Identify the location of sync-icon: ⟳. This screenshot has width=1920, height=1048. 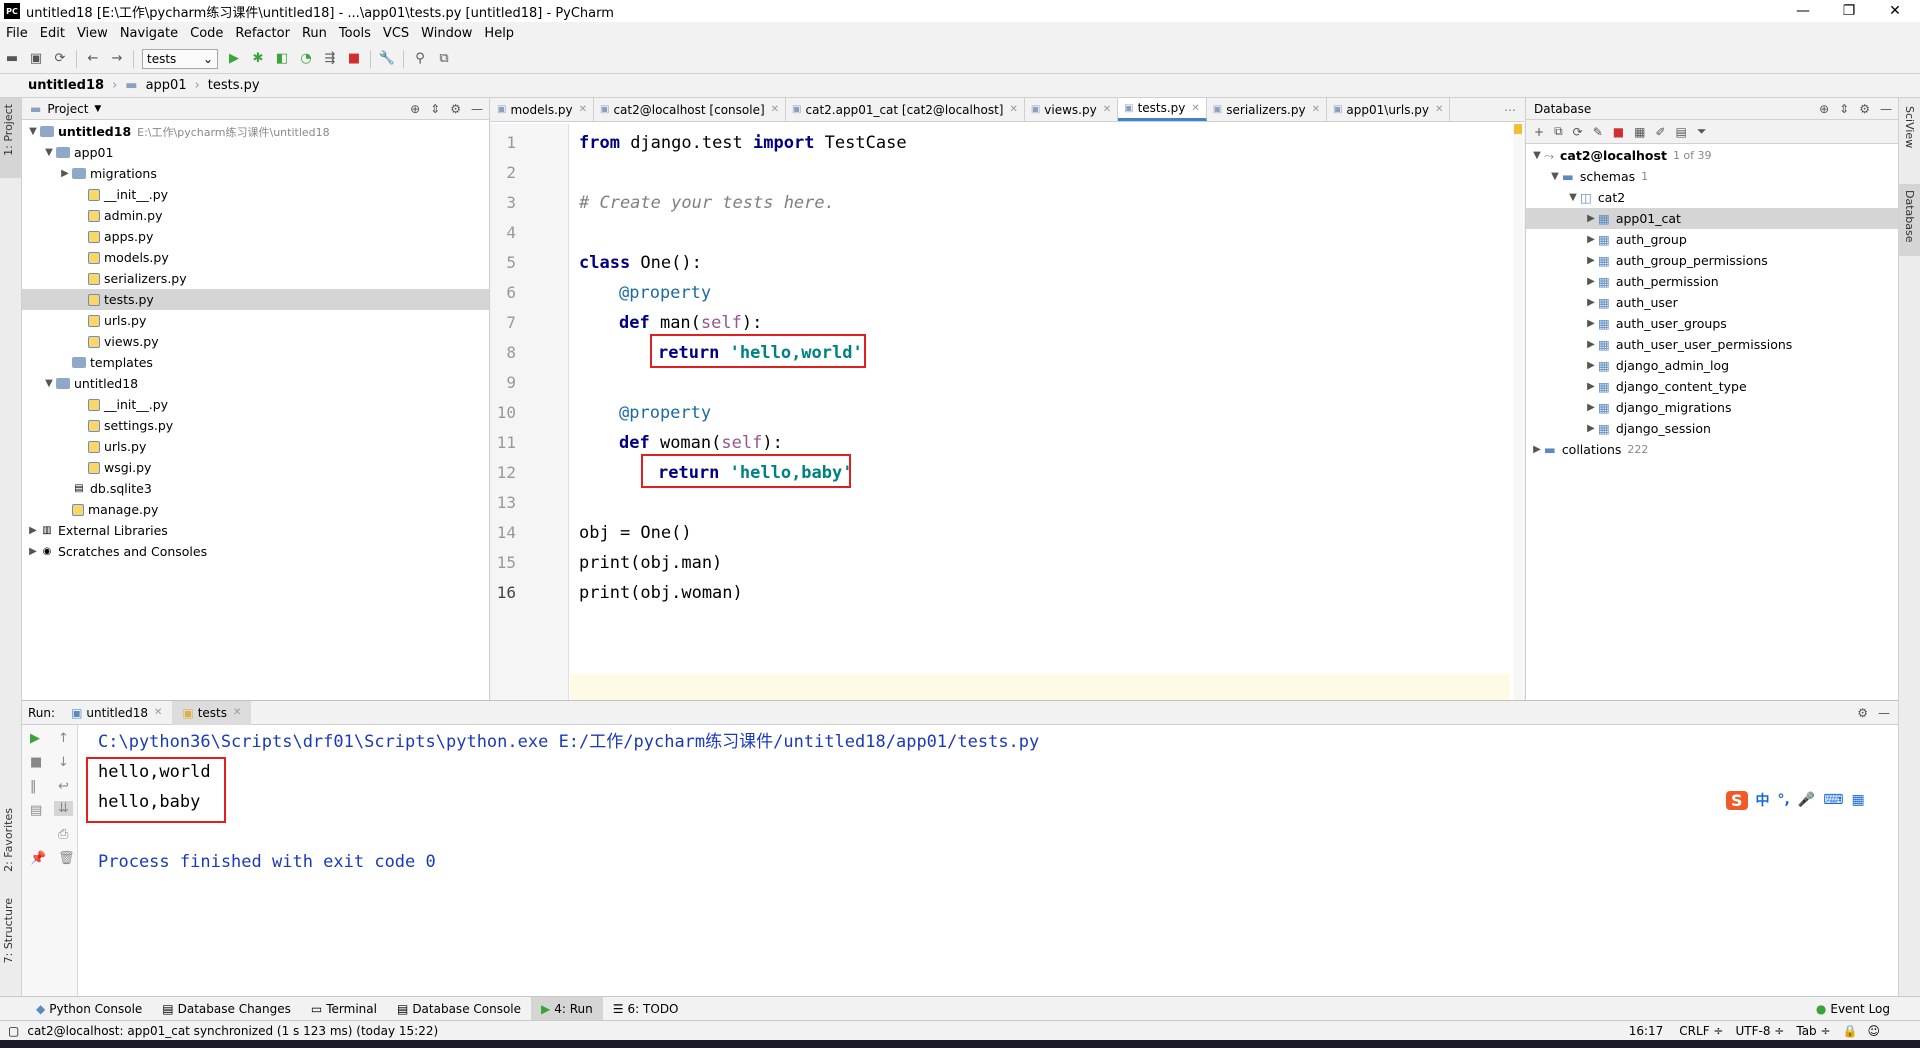
(60, 59).